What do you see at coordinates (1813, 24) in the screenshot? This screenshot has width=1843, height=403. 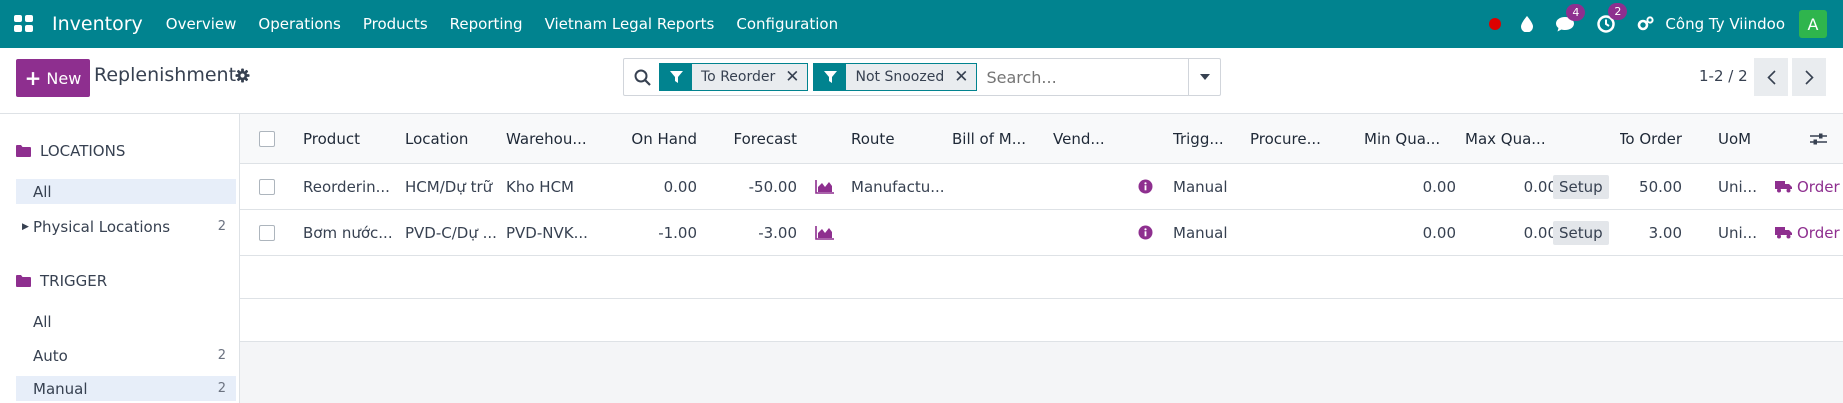 I see `user-avatar: A` at bounding box center [1813, 24].